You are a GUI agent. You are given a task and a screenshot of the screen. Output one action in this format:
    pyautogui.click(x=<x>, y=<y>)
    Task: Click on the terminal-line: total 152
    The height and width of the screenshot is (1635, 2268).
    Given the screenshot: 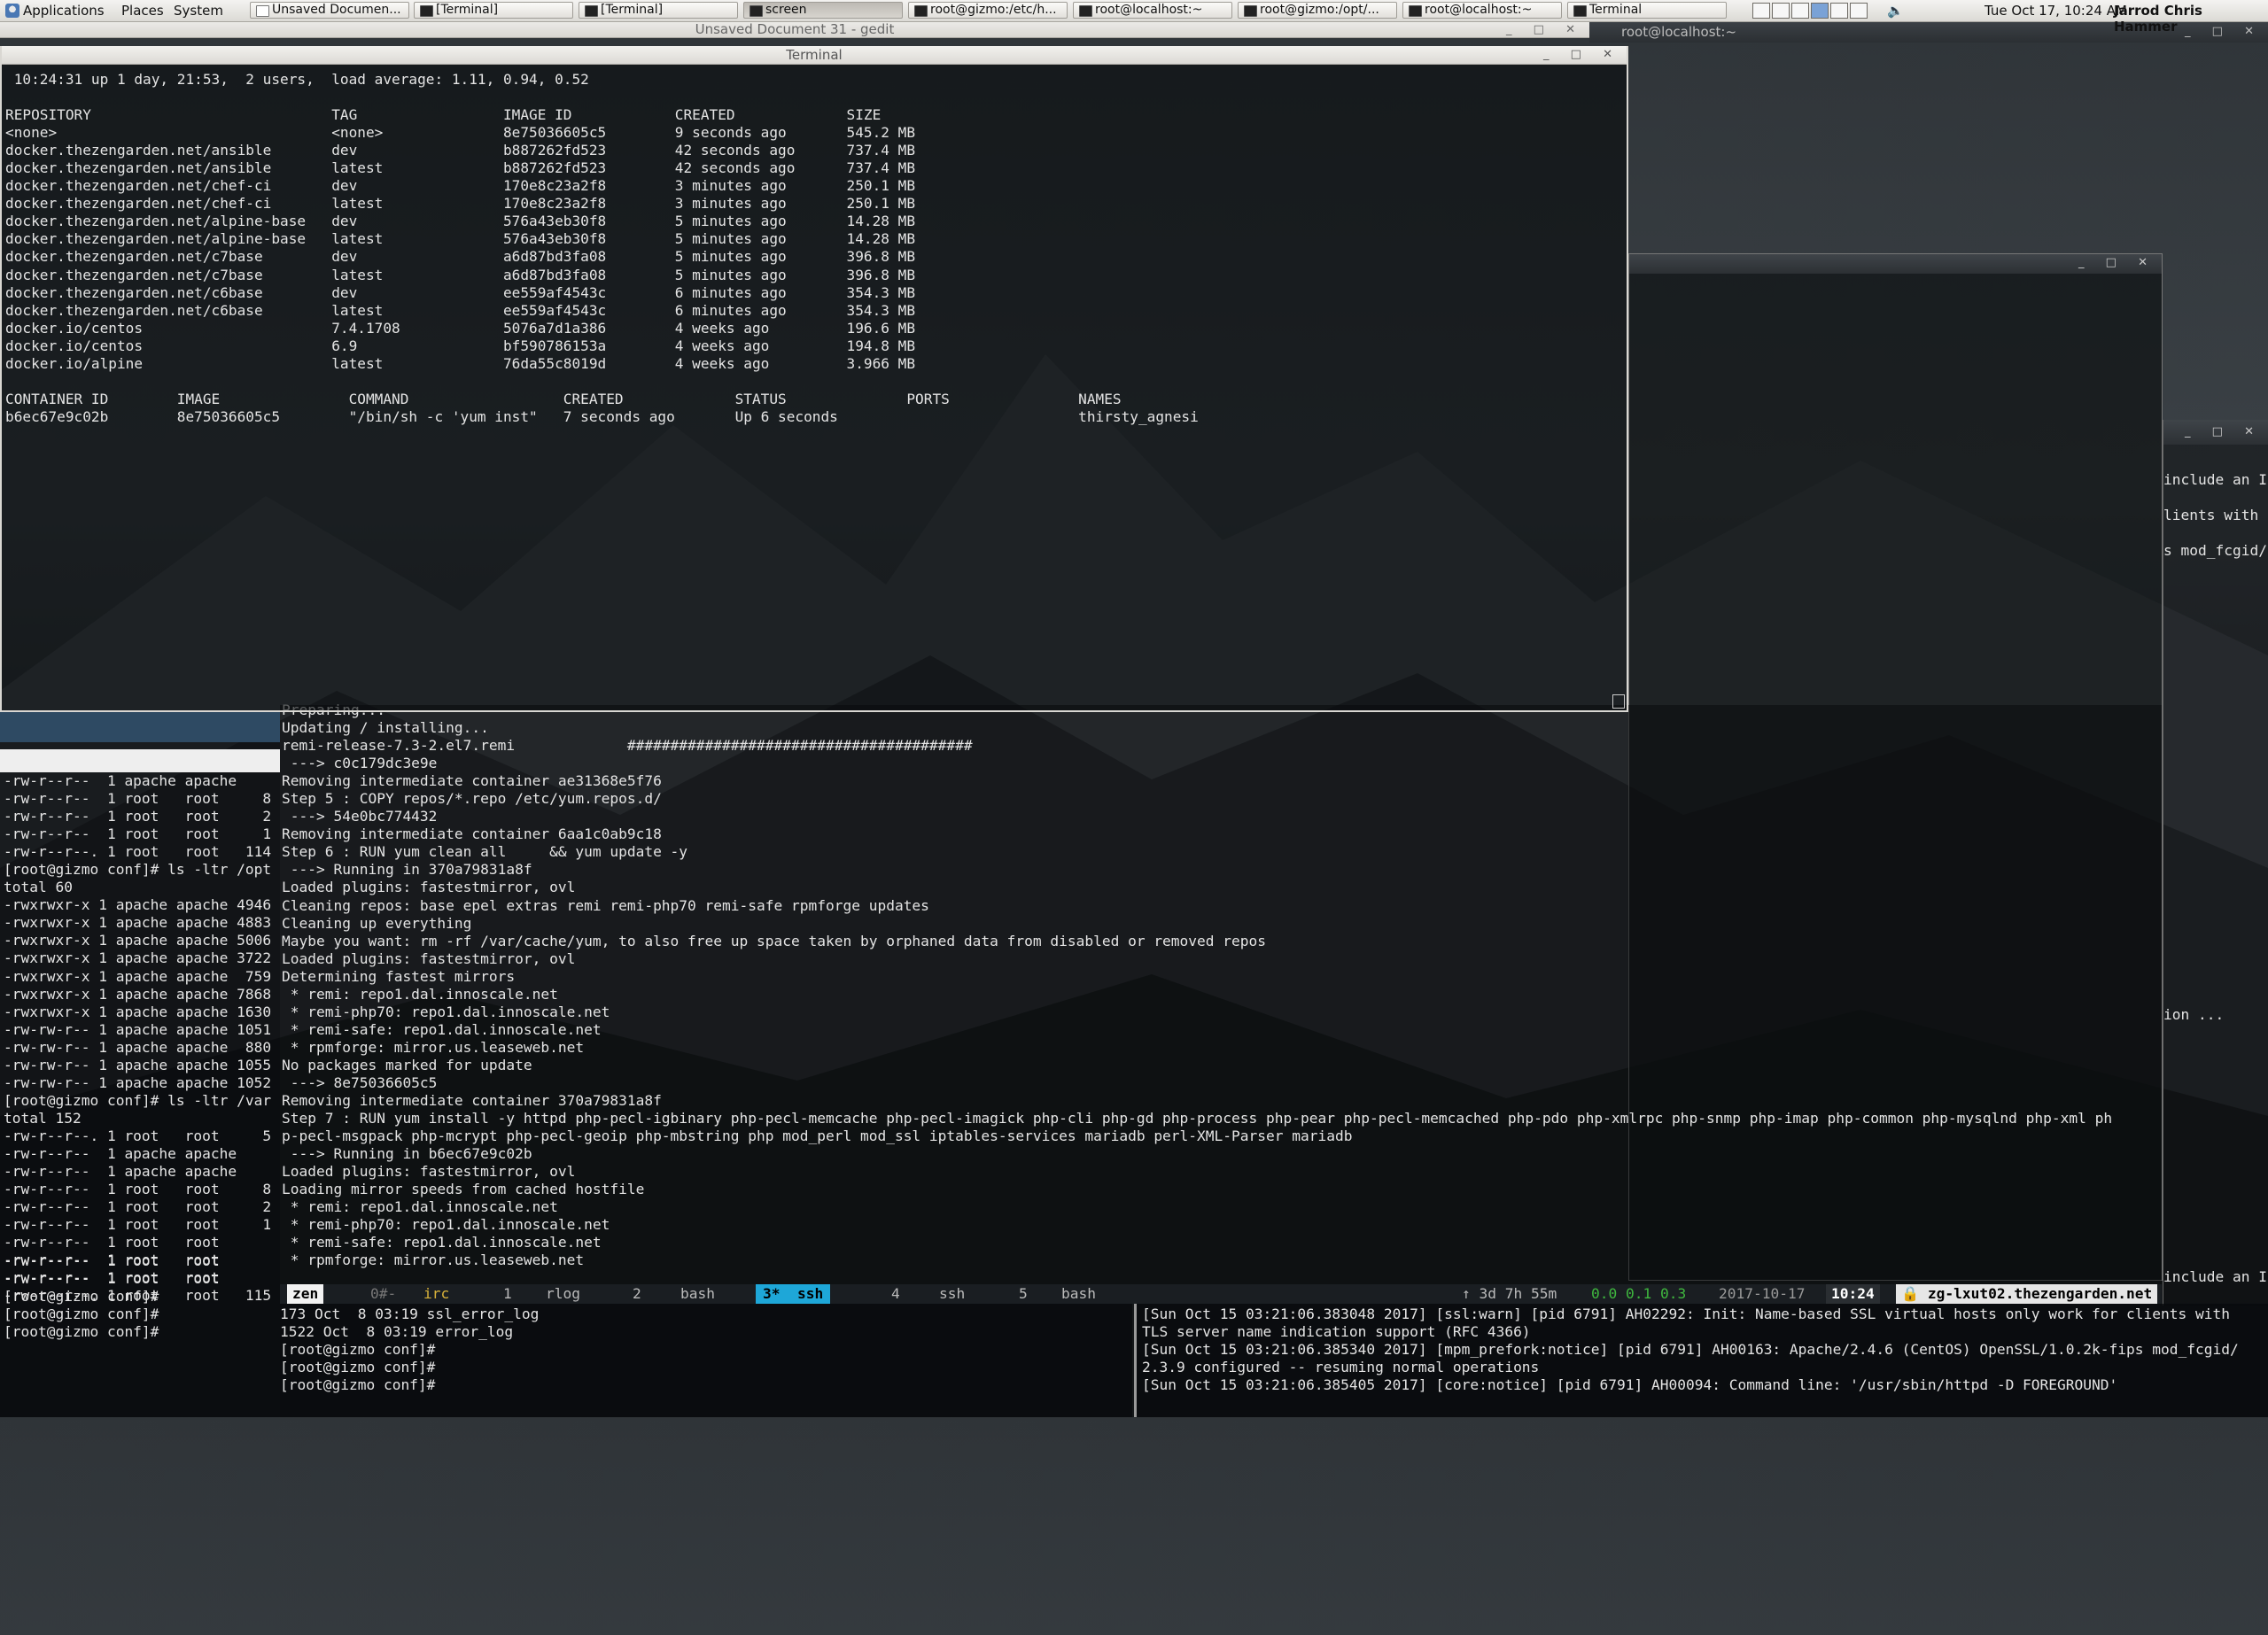 What is the action you would take?
    pyautogui.click(x=43, y=1118)
    